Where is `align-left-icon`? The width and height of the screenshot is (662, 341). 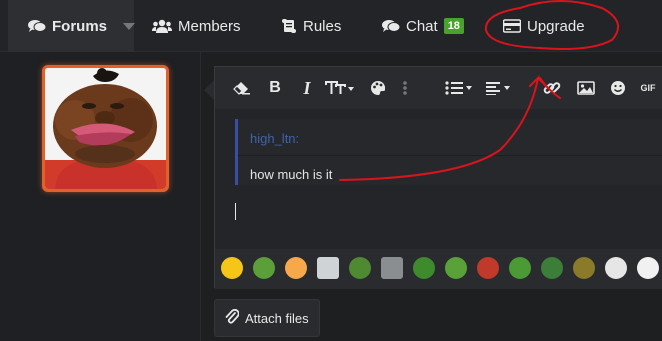
align-left-icon is located at coordinates (500, 88).